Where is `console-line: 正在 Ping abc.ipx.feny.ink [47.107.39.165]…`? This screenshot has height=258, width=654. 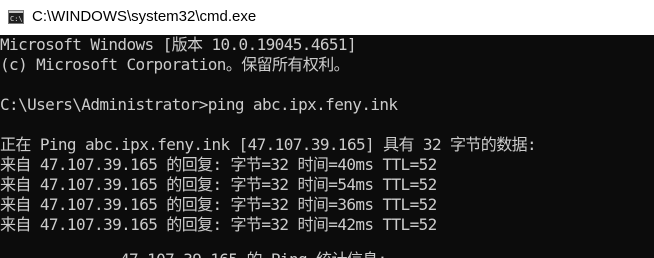
console-line: 正在 Ping abc.ipx.feny.ink [47.107.39.165]… is located at coordinates (268, 144).